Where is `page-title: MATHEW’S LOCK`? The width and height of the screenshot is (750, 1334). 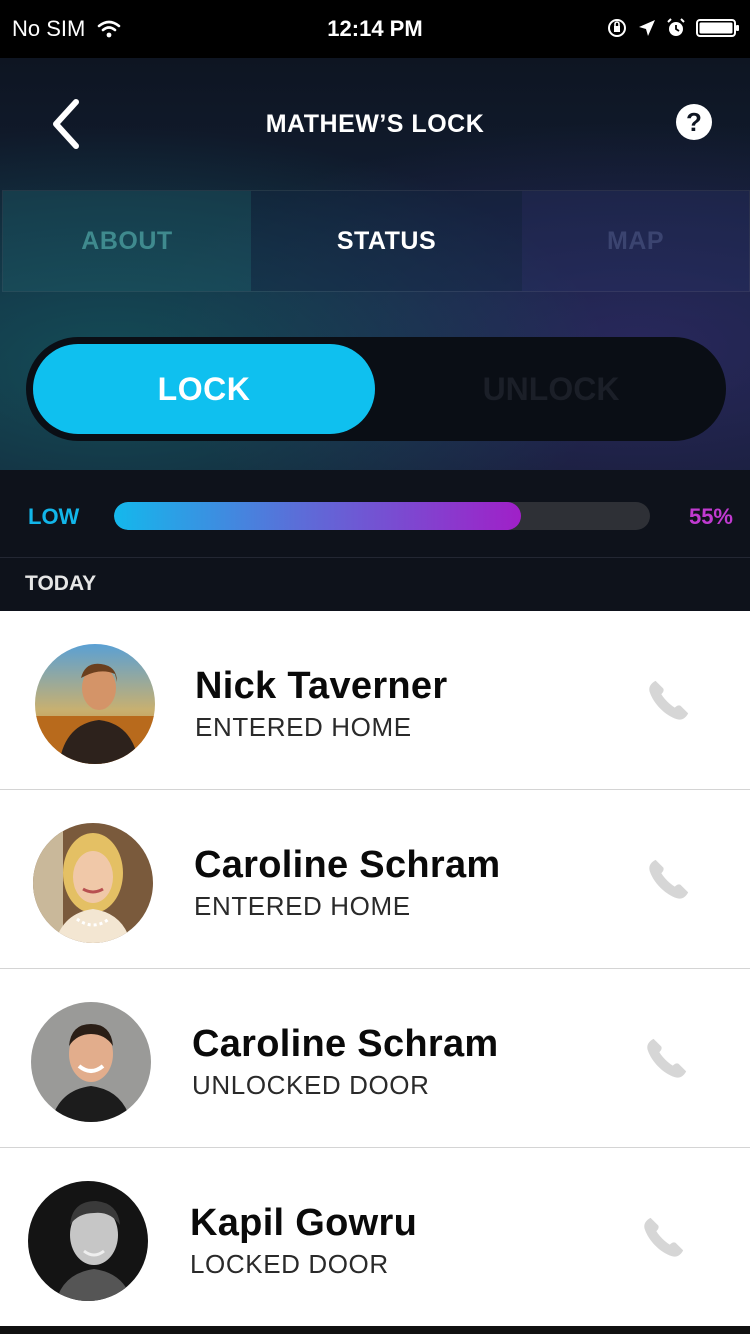 page-title: MATHEW’S LOCK is located at coordinates (375, 124).